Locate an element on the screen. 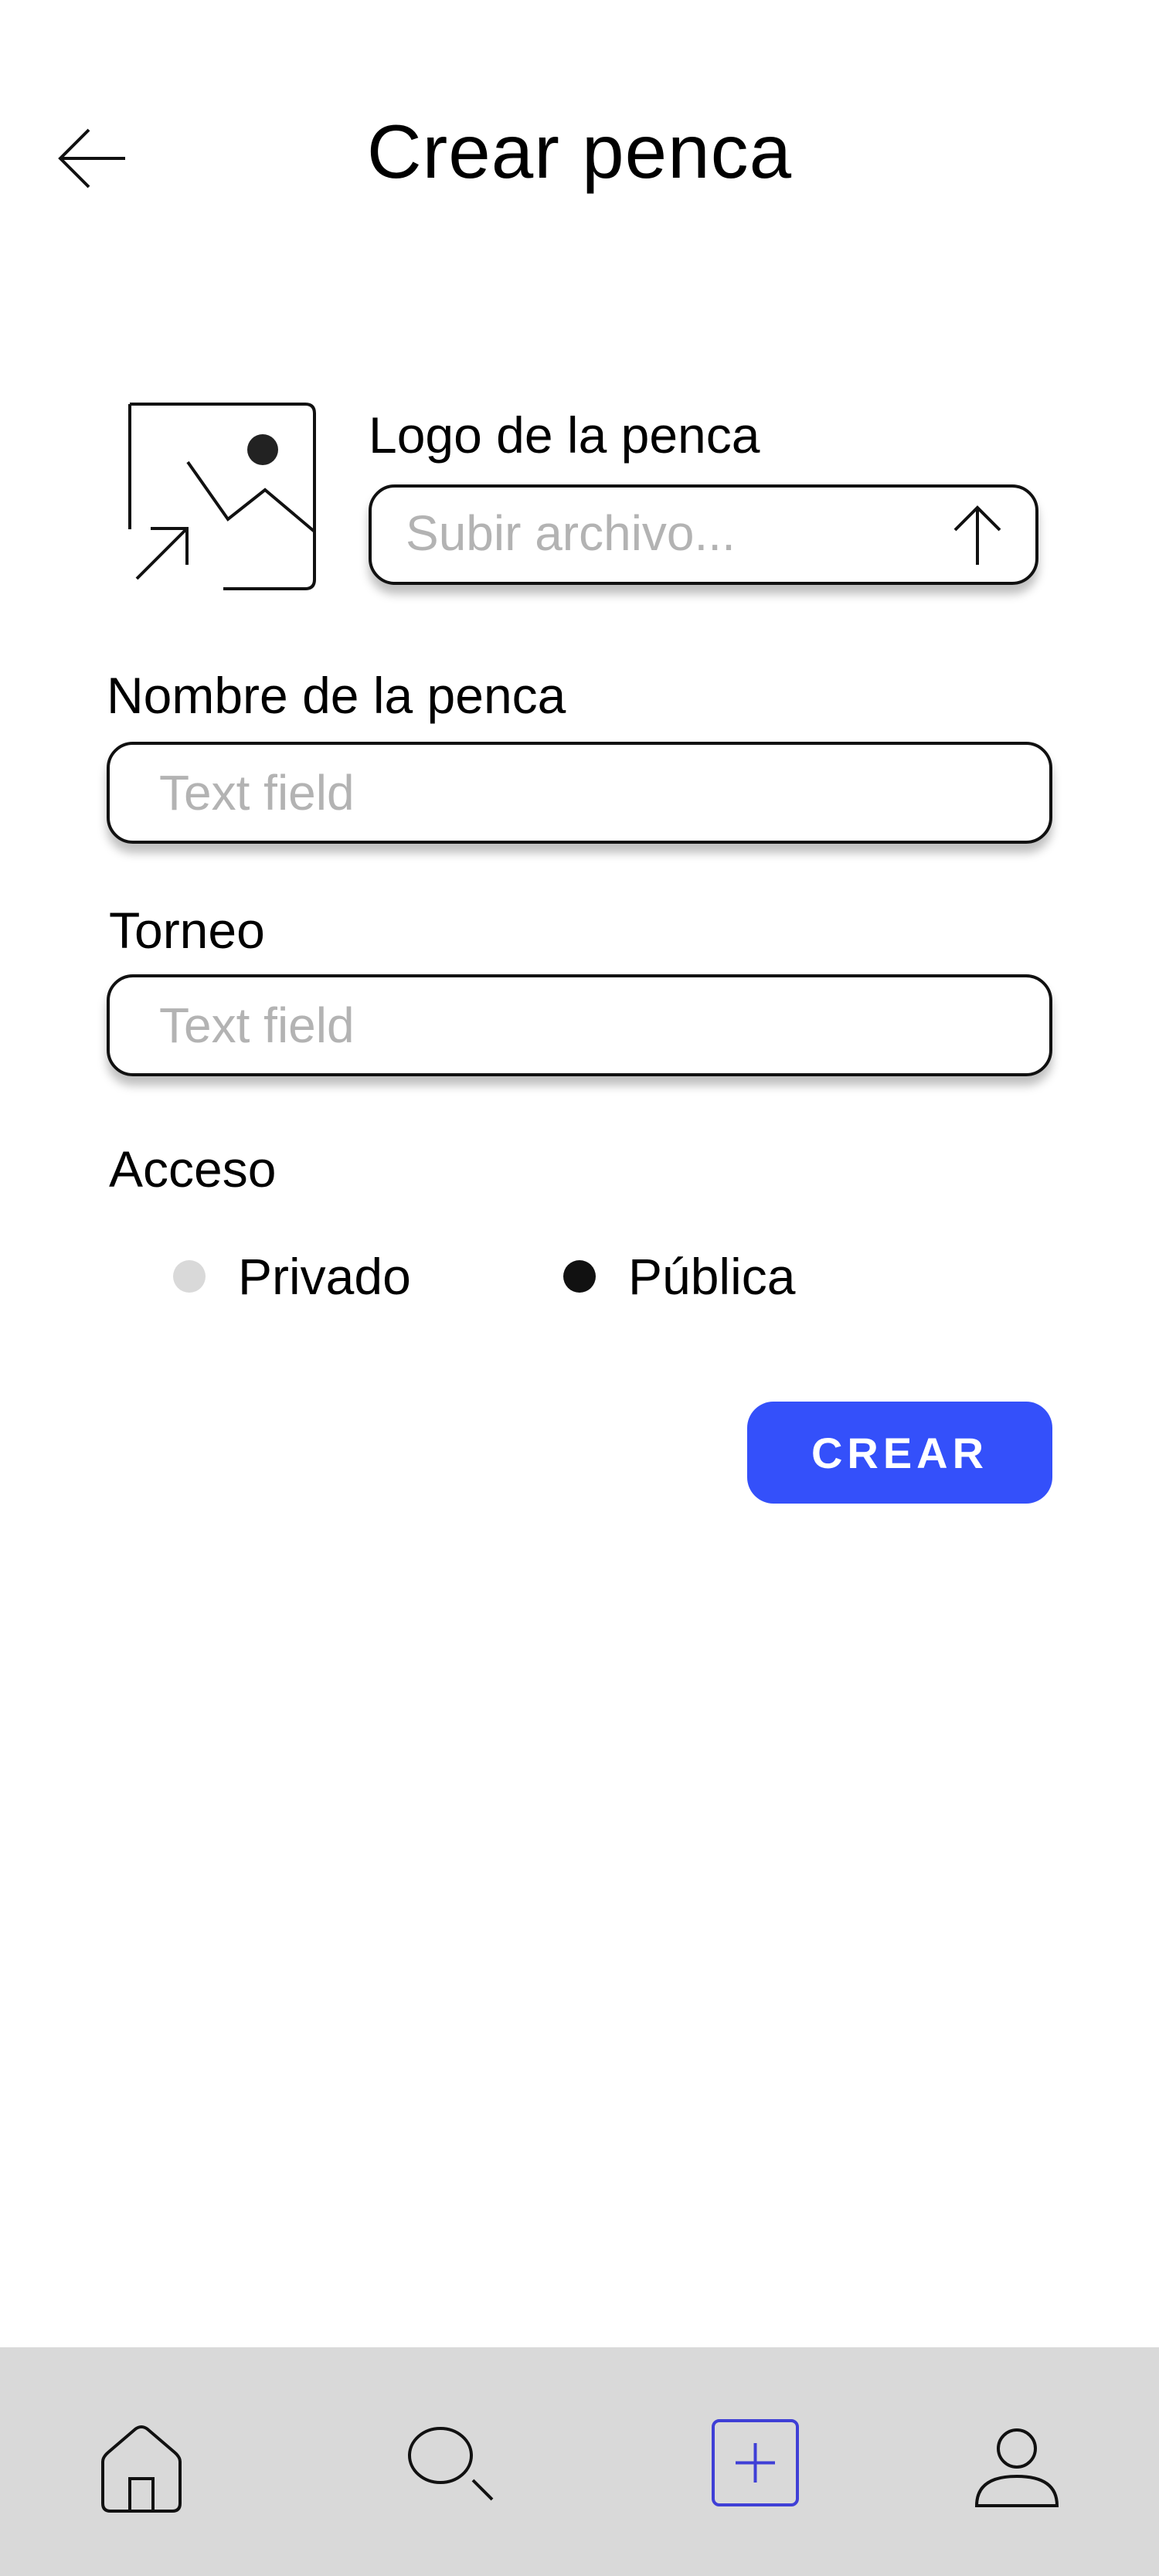  radio-publica: Pública is located at coordinates (679, 1276).